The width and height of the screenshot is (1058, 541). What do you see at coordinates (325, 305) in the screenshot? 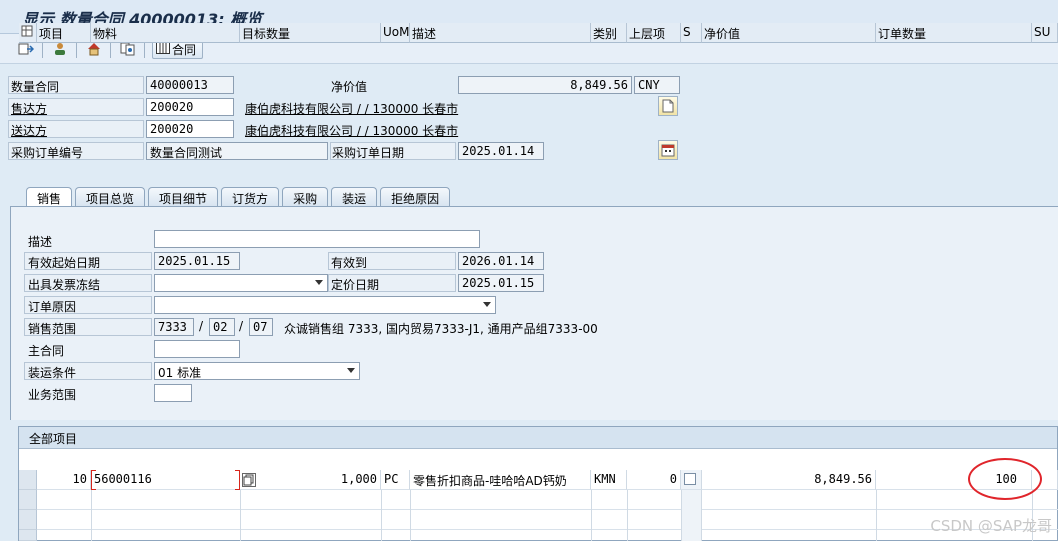
I see `order-reason-dropdown` at bounding box center [325, 305].